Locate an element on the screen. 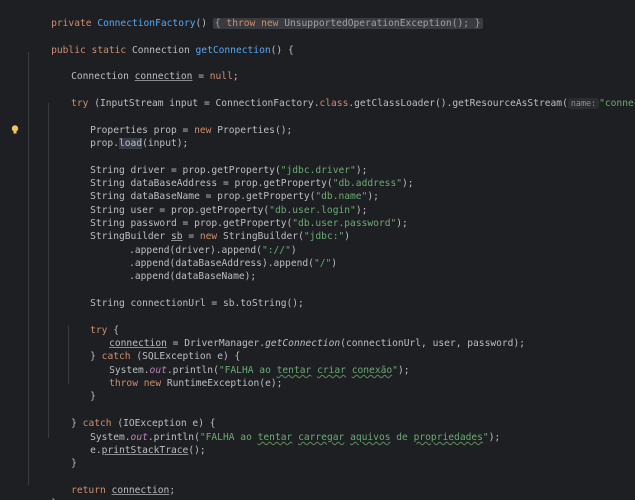 This screenshot has height=500, width=635. constructor-name: ConnectionFactory is located at coordinates (146, 23).